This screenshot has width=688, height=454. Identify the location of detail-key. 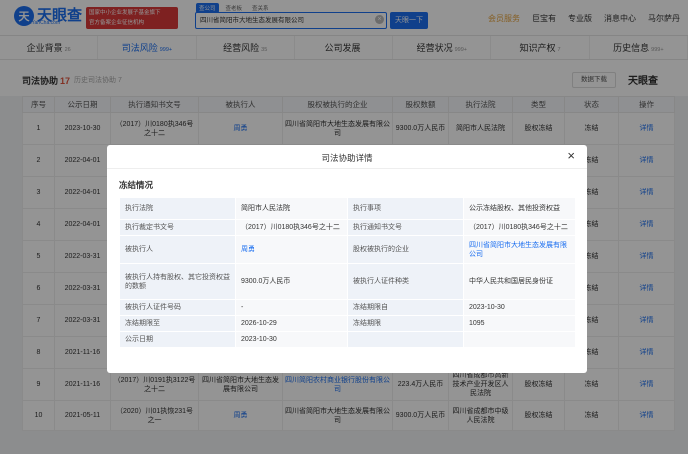
(405, 339).